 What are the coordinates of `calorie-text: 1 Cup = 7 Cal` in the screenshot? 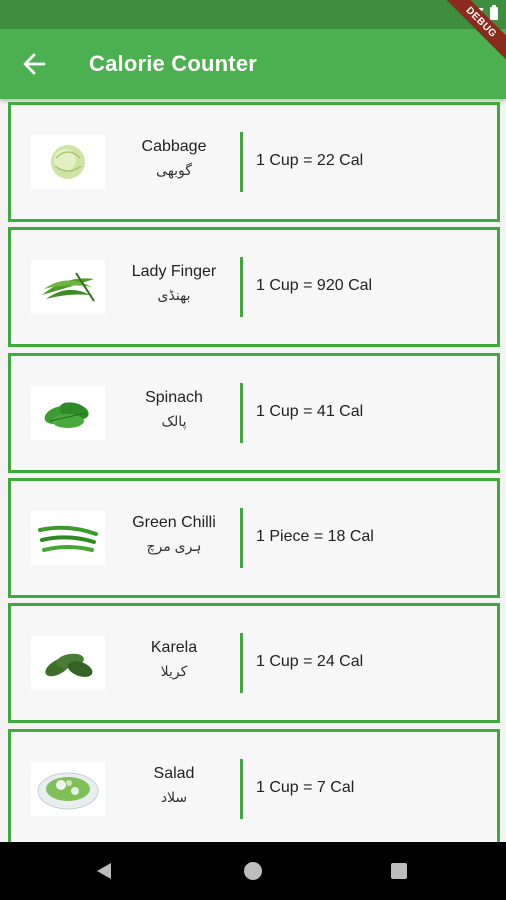 It's located at (305, 787).